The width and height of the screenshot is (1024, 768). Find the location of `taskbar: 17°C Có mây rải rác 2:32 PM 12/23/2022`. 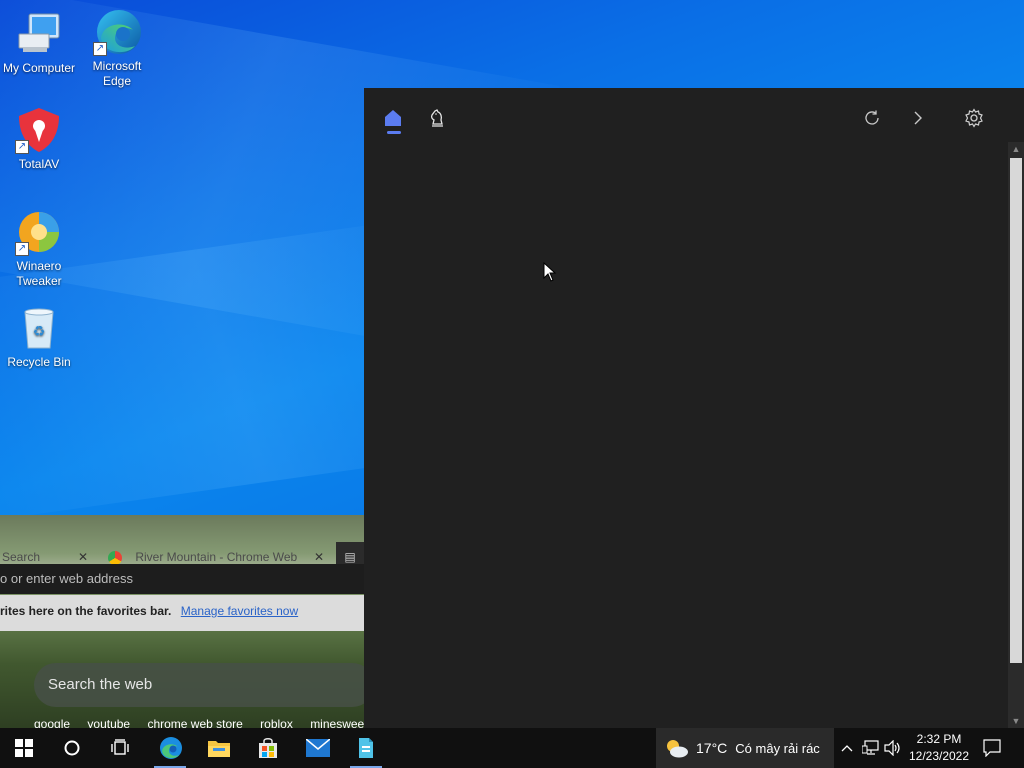

taskbar: 17°C Có mây rải rác 2:32 PM 12/23/2022 is located at coordinates (512, 748).